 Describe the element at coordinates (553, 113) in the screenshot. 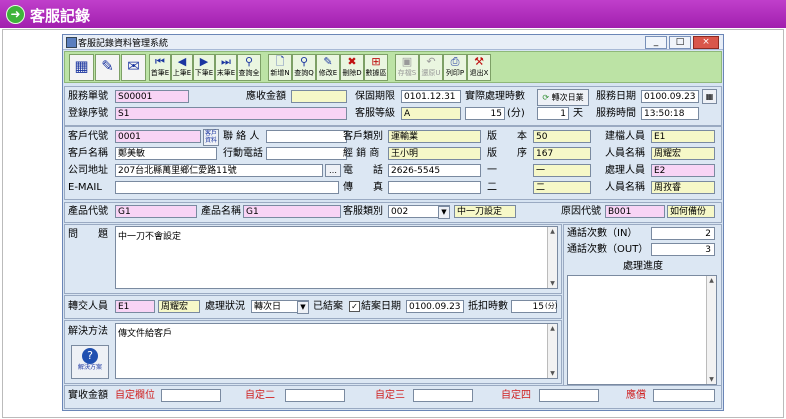

I see `days-field: 1` at that location.